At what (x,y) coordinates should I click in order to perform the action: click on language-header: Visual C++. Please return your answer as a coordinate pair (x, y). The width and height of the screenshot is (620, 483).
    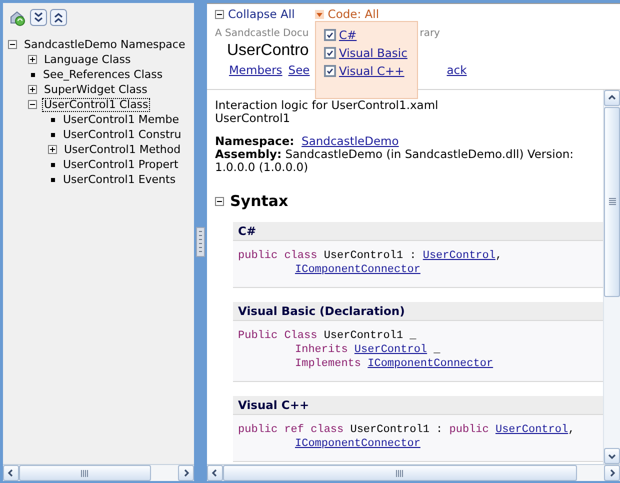
    Looking at the image, I should click on (418, 405).